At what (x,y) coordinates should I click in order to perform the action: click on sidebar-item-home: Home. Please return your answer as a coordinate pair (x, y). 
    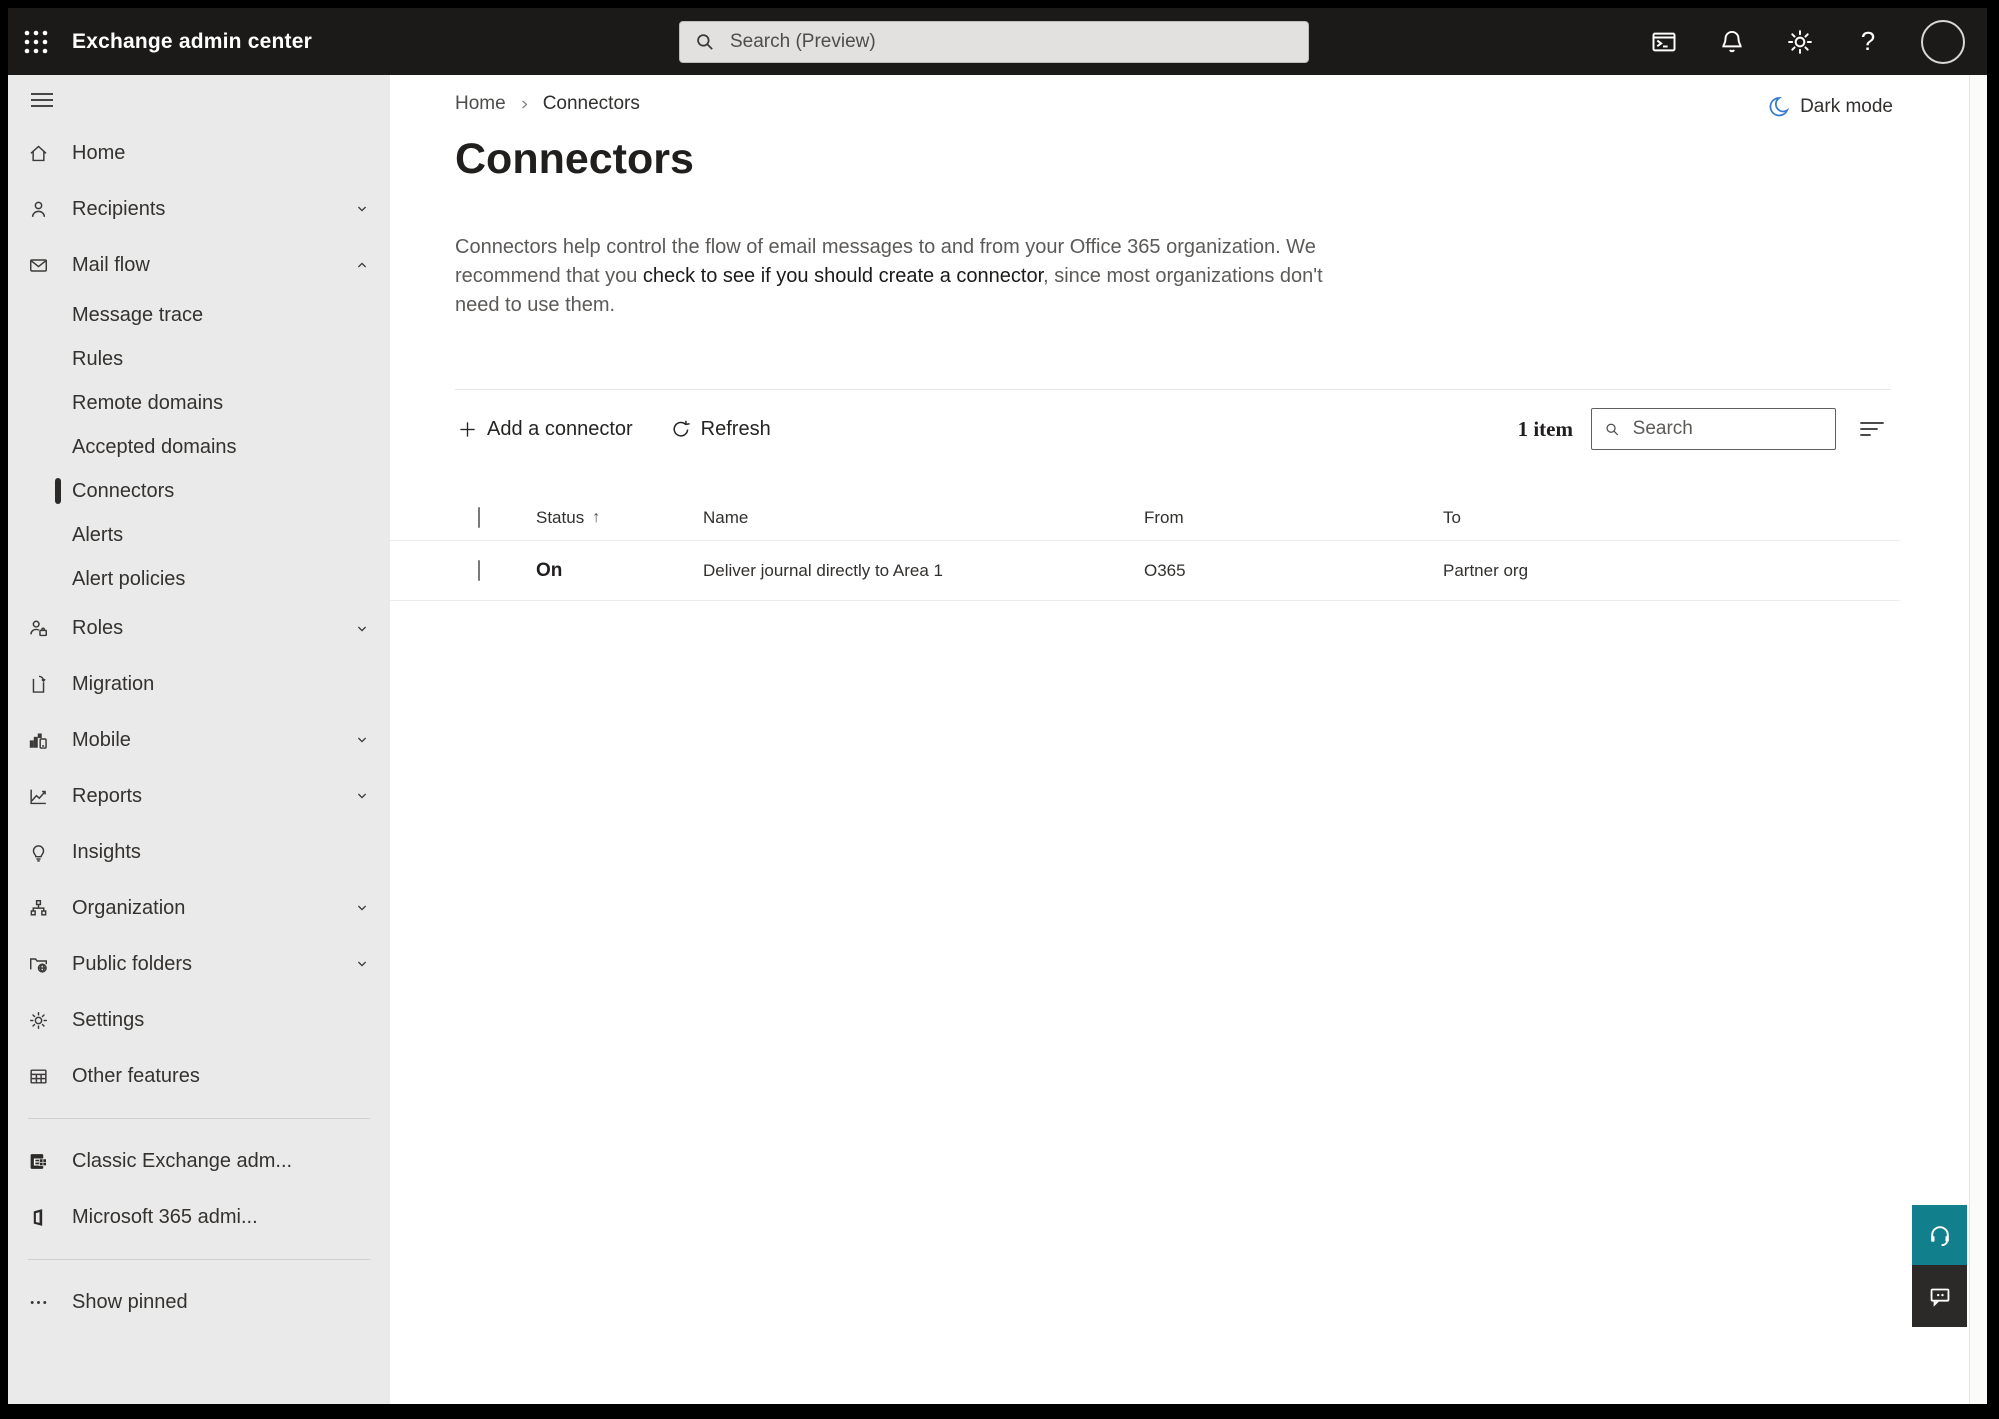
    Looking at the image, I should click on (199, 153).